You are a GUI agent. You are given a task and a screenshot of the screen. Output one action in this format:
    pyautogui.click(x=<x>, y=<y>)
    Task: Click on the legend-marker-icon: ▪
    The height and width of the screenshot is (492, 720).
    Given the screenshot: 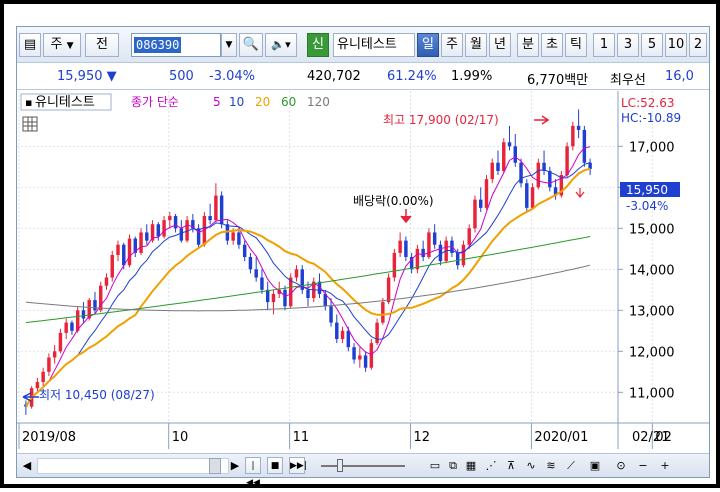 What is the action you would take?
    pyautogui.click(x=28, y=102)
    